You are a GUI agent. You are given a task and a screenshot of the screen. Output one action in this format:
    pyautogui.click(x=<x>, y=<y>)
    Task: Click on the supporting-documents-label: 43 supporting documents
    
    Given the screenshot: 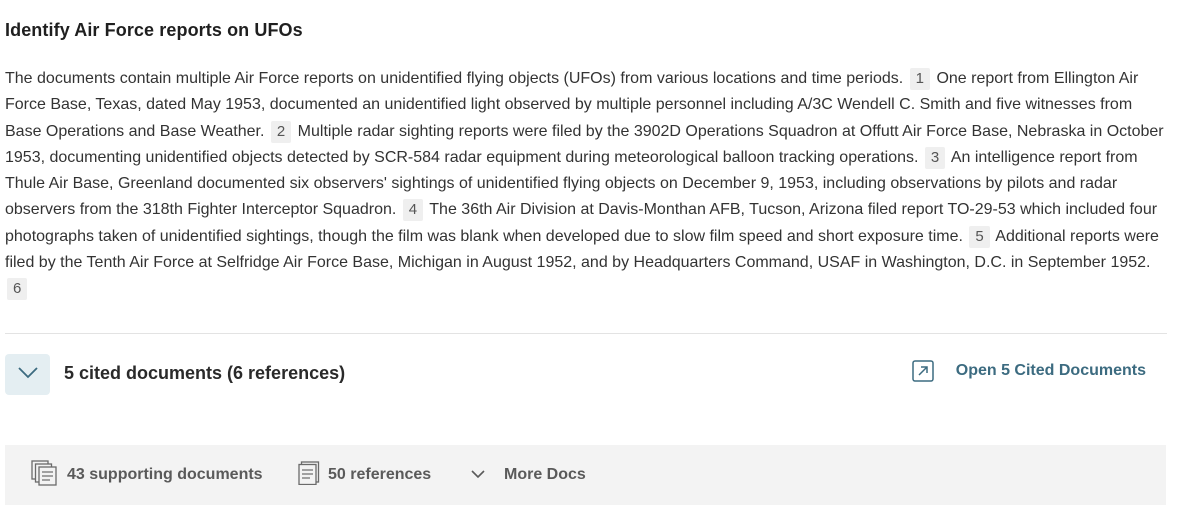 What is the action you would take?
    pyautogui.click(x=165, y=474)
    